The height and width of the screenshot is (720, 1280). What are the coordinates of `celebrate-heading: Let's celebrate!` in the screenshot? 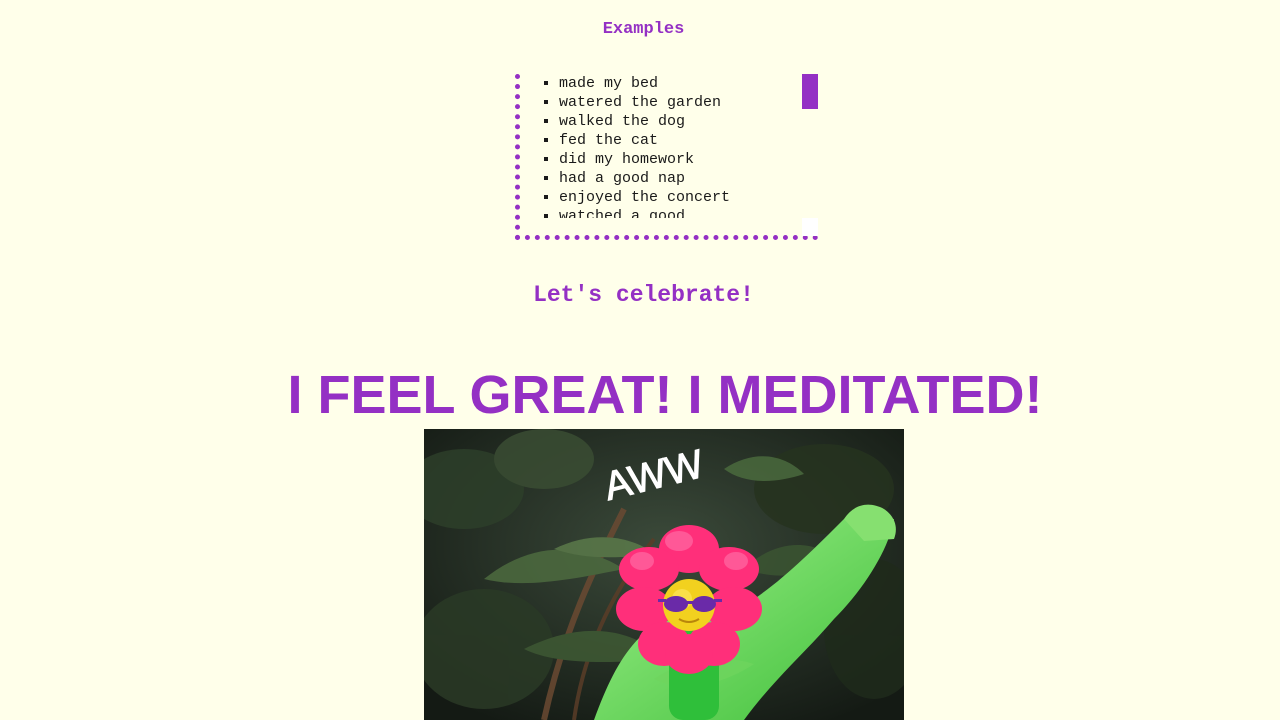 It's located at (643, 295).